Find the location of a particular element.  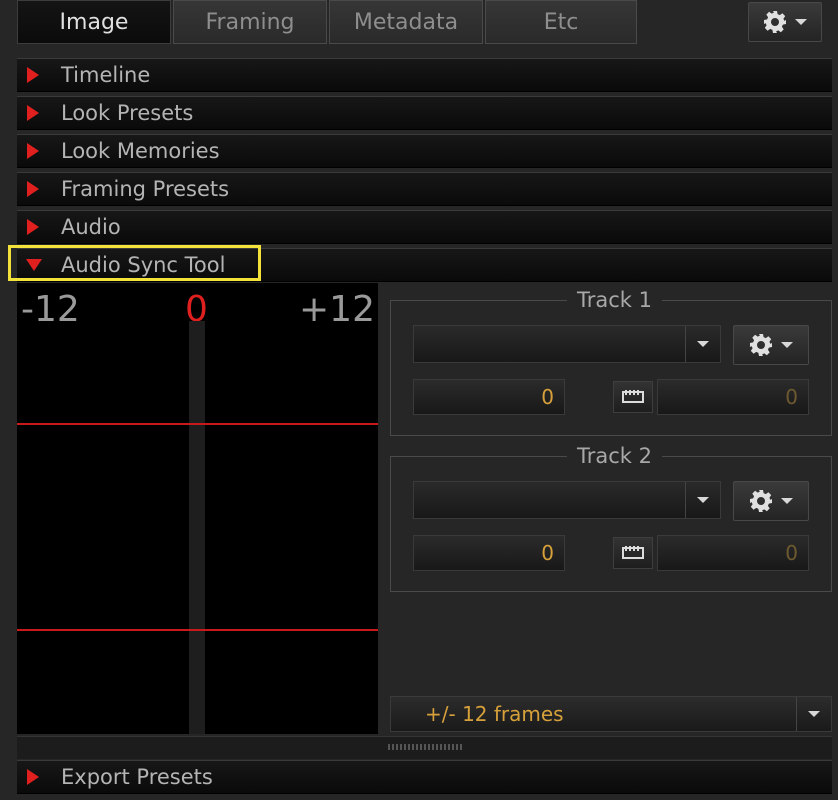

section-label: Look Presets is located at coordinates (127, 113).